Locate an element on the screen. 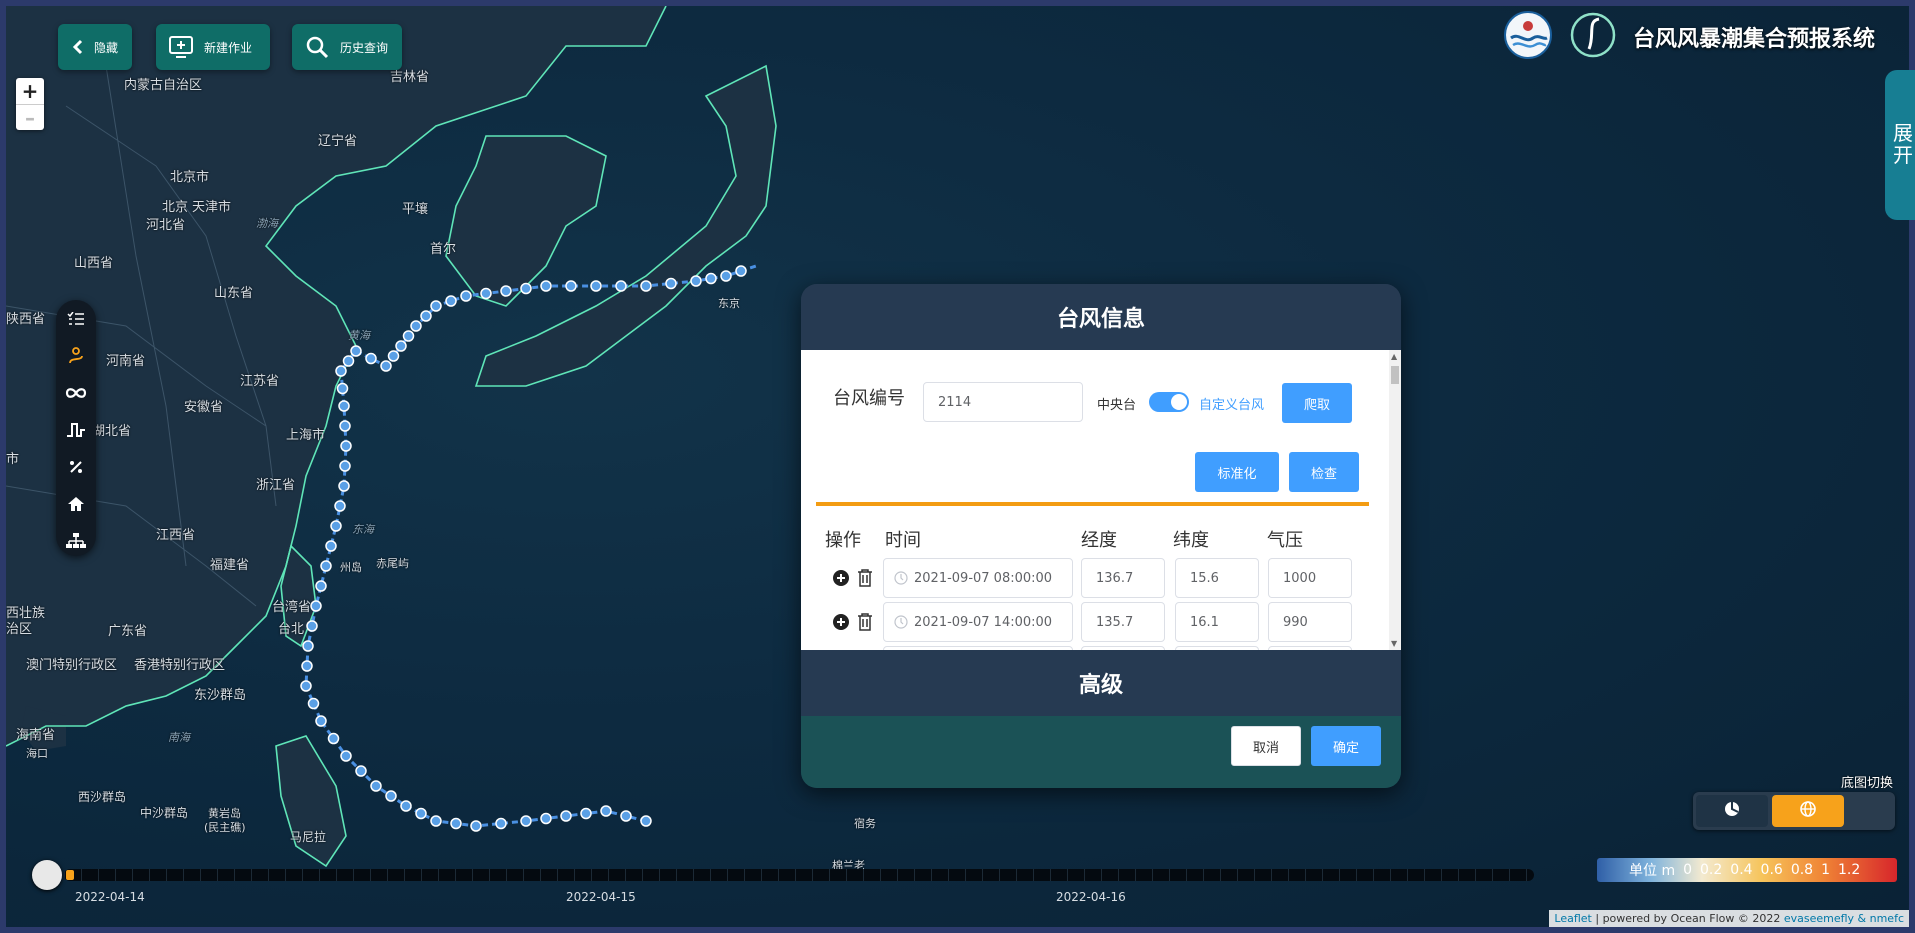 This screenshot has width=1915, height=933. advanced-section-header: 高级 is located at coordinates (1101, 683).